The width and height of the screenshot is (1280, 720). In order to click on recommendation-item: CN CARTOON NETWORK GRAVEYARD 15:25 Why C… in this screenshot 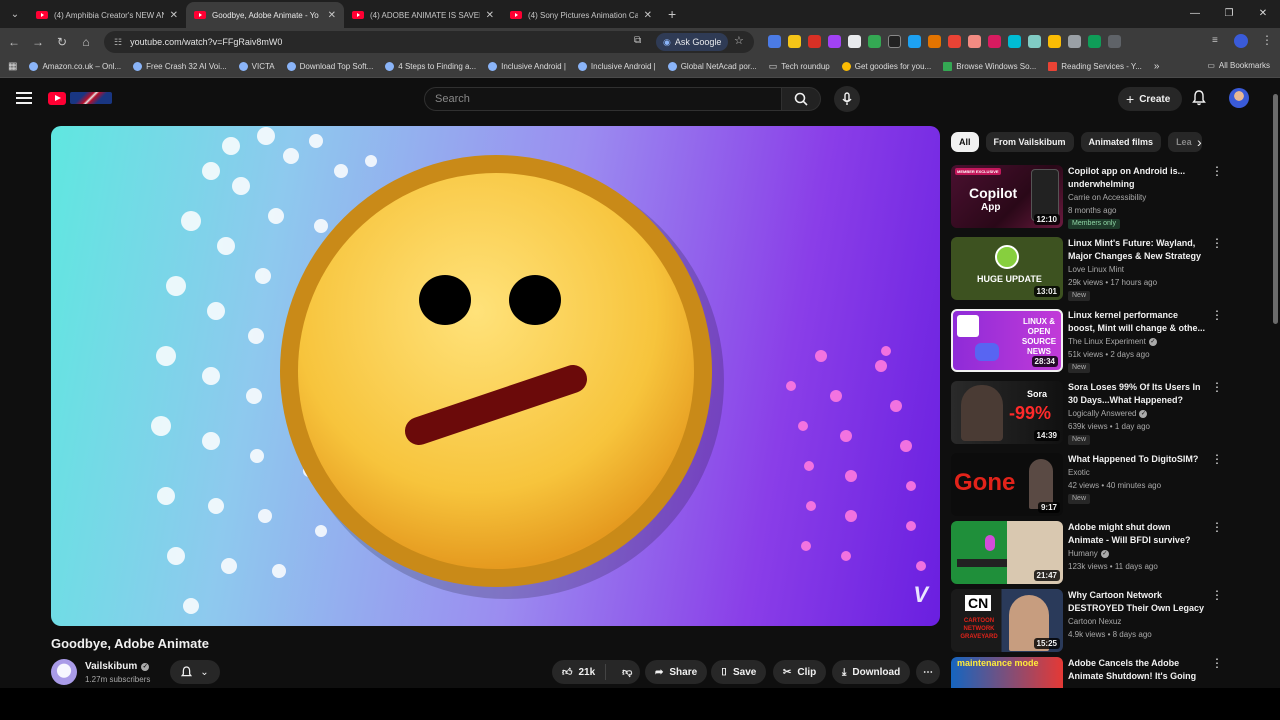, I will do `click(1087, 621)`.